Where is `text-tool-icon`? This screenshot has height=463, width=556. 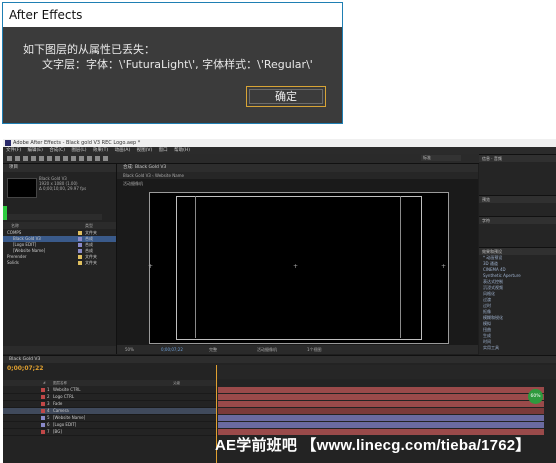 text-tool-icon is located at coordinates (81, 158).